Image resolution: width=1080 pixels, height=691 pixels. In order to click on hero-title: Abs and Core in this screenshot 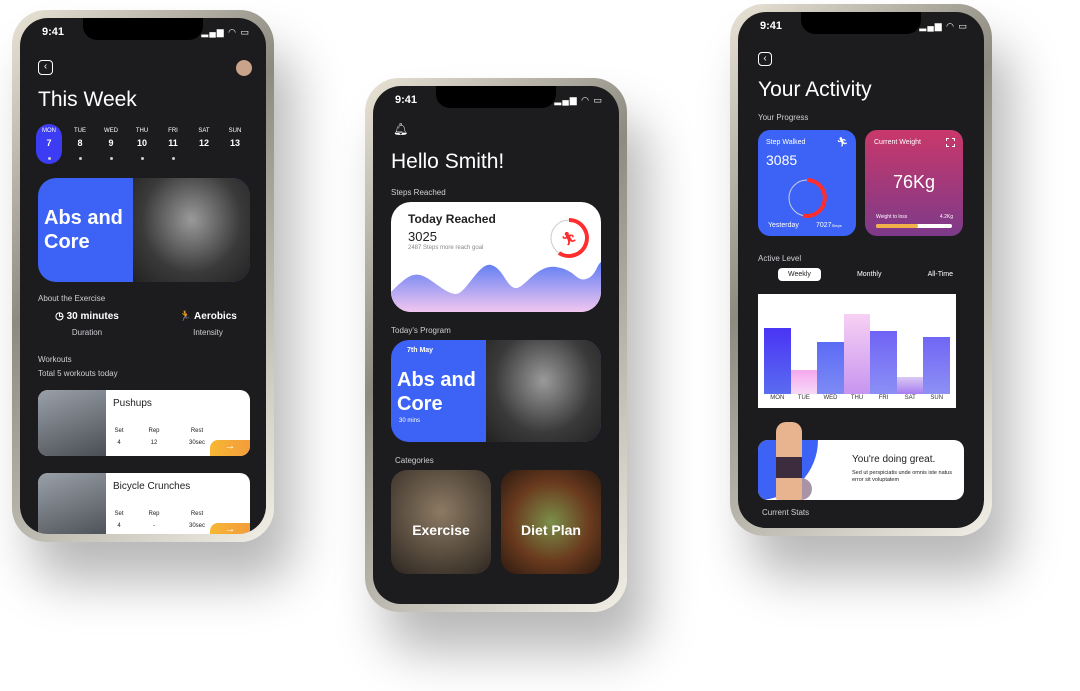, I will do `click(83, 230)`.